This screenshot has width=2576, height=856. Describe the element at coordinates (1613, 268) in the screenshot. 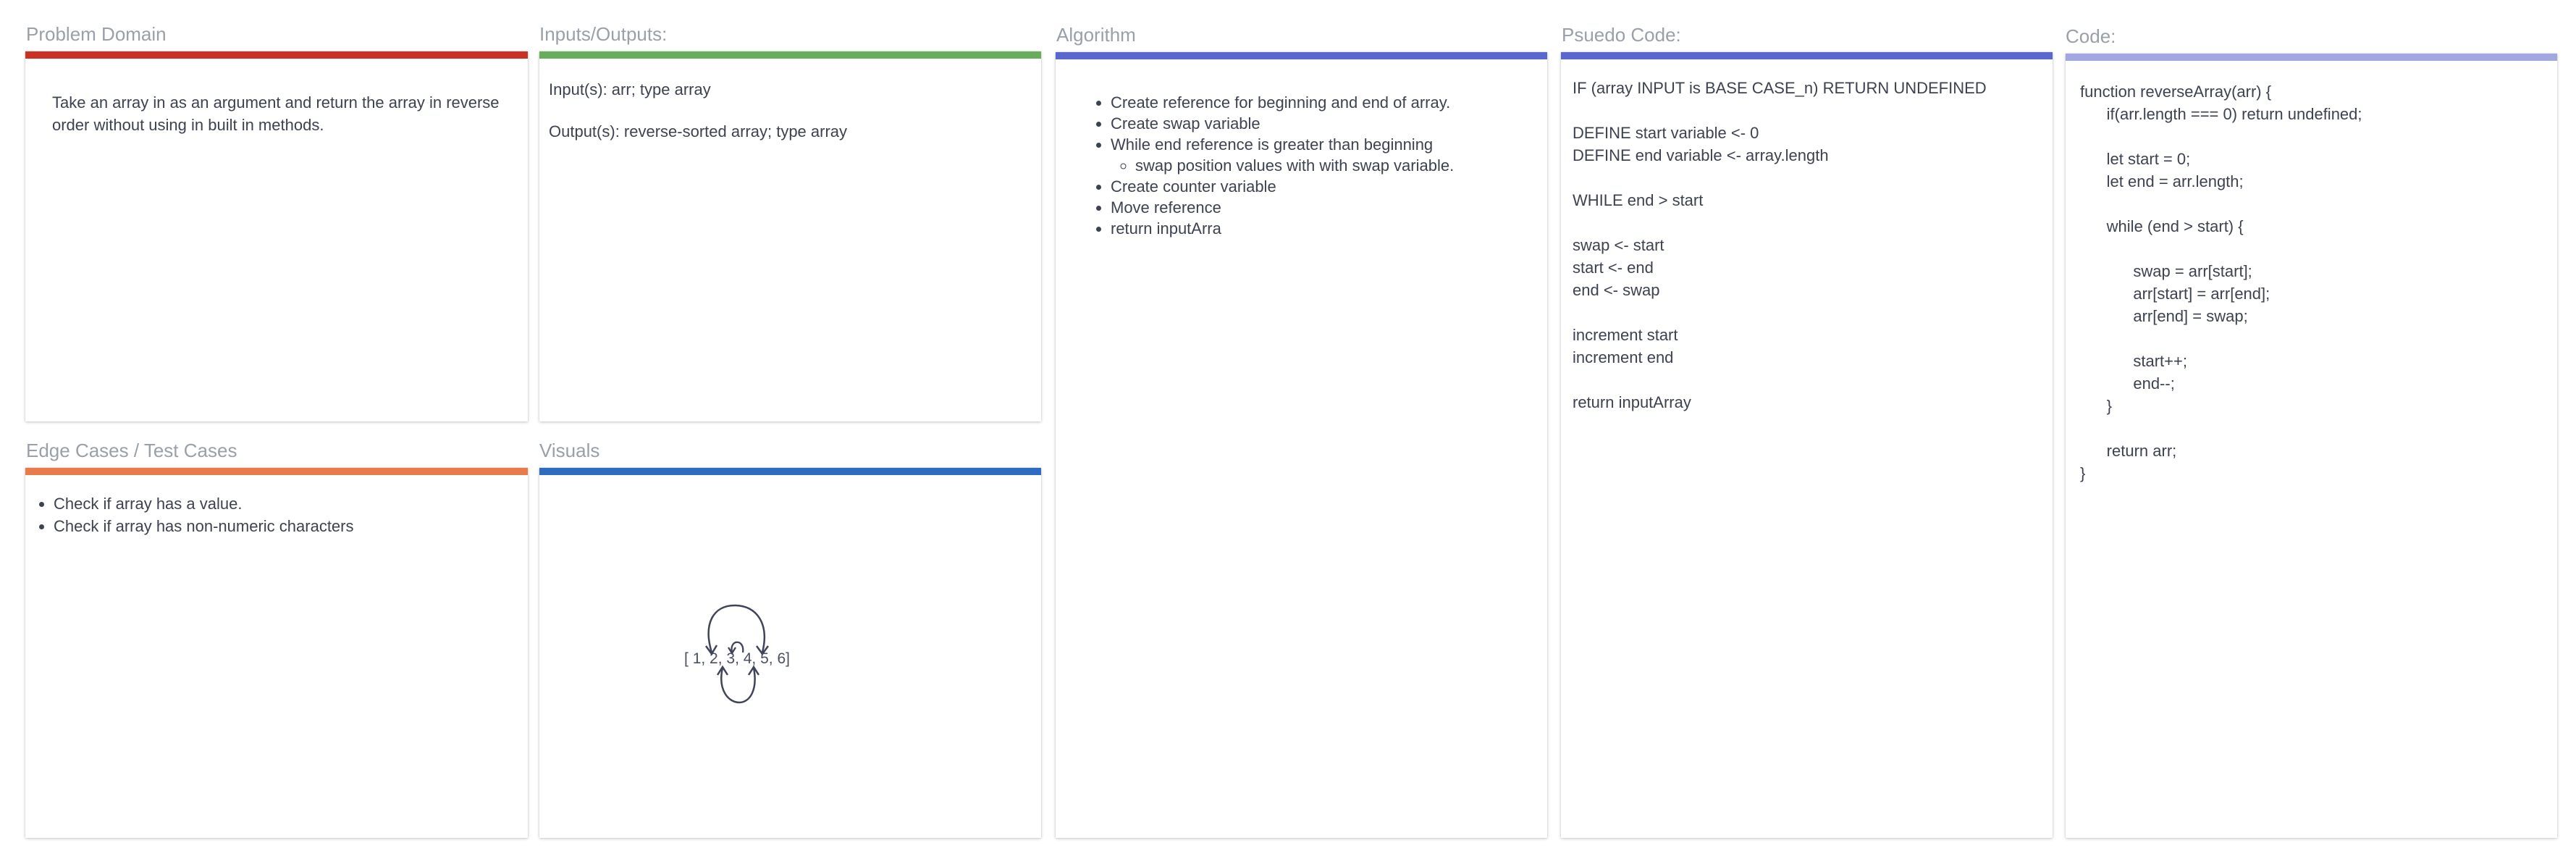

I see `pseudo-code-line: start <- end` at that location.